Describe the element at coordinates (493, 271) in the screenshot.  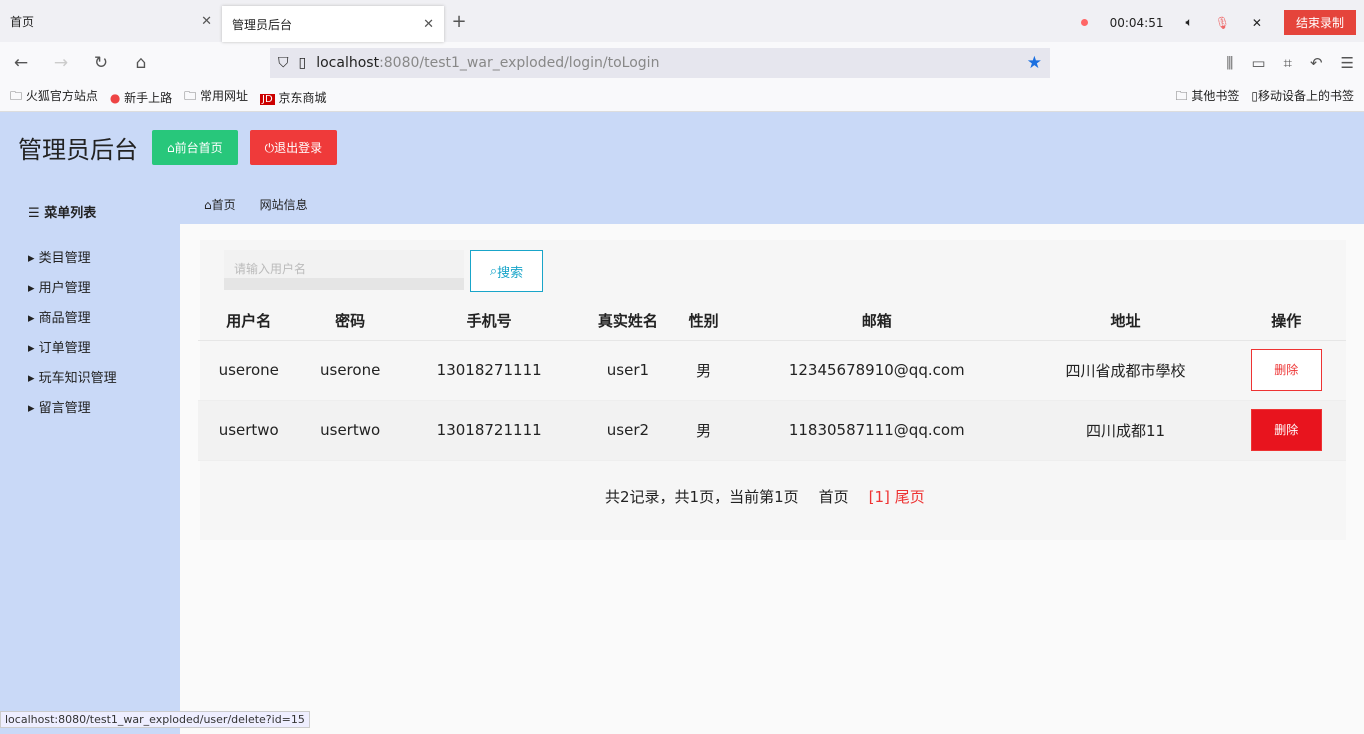
I see `search-icon: ⌕` at that location.